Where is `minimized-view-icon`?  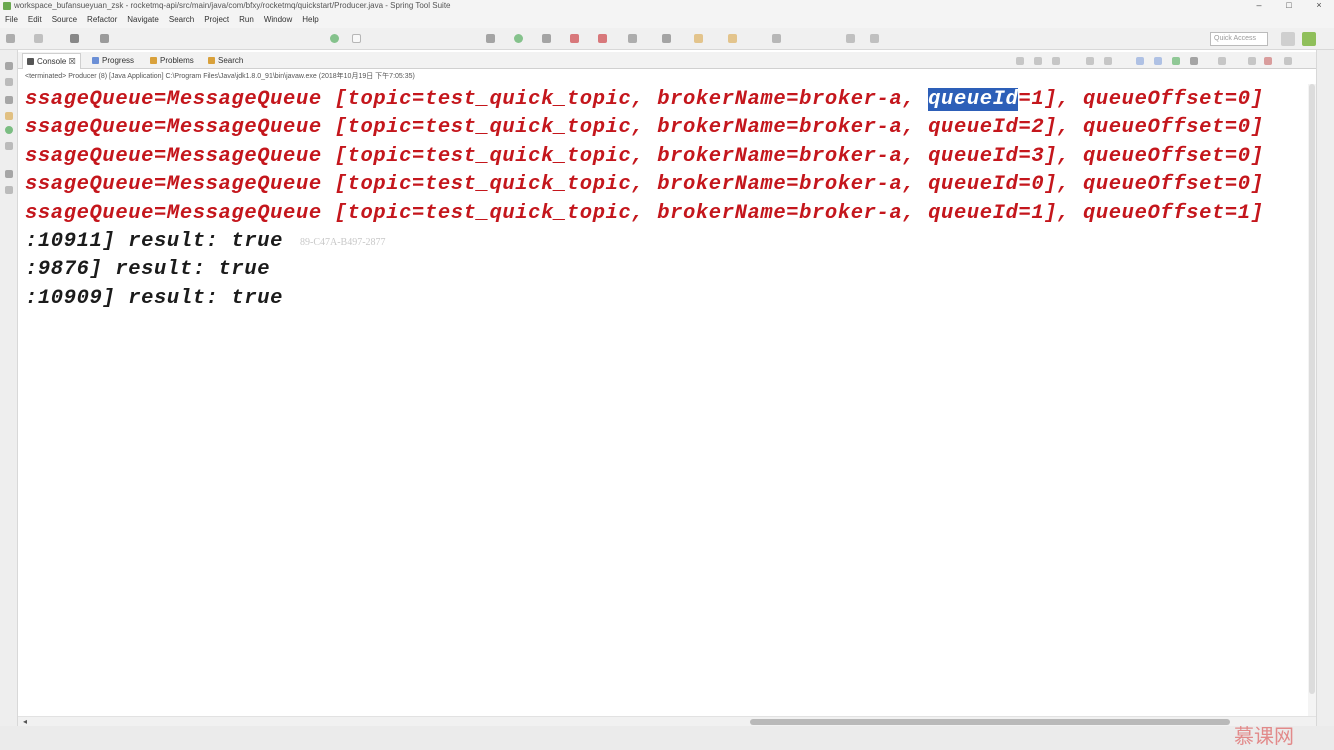 minimized-view-icon is located at coordinates (9, 66).